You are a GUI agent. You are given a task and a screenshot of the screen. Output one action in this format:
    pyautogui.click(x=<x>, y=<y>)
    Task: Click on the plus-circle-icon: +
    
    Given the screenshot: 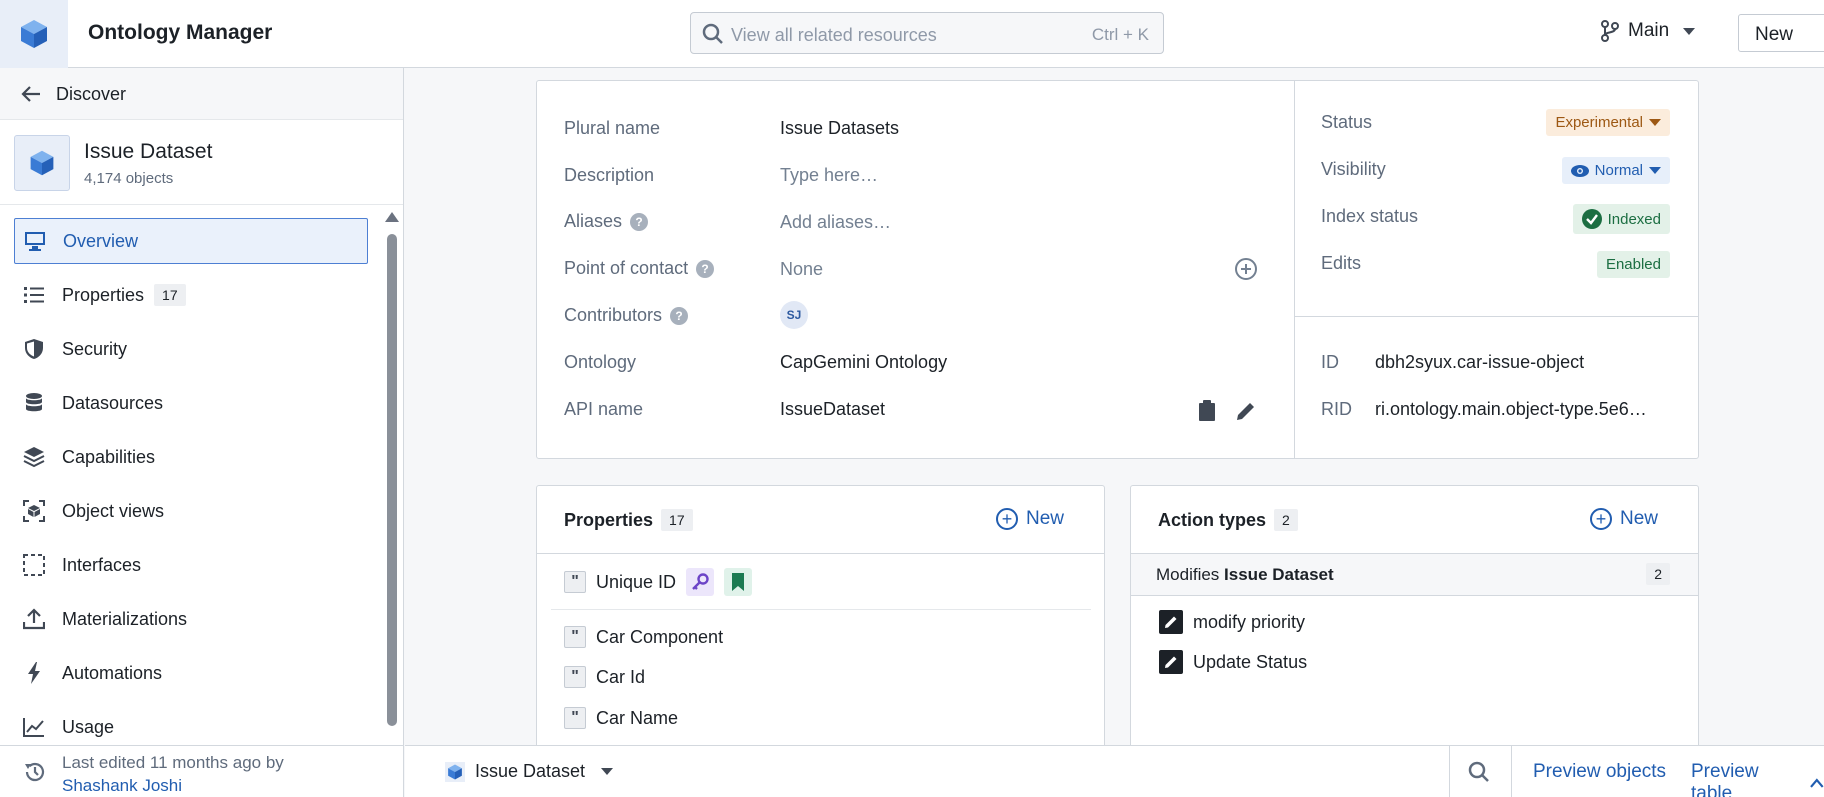 What is the action you would take?
    pyautogui.click(x=1600, y=519)
    